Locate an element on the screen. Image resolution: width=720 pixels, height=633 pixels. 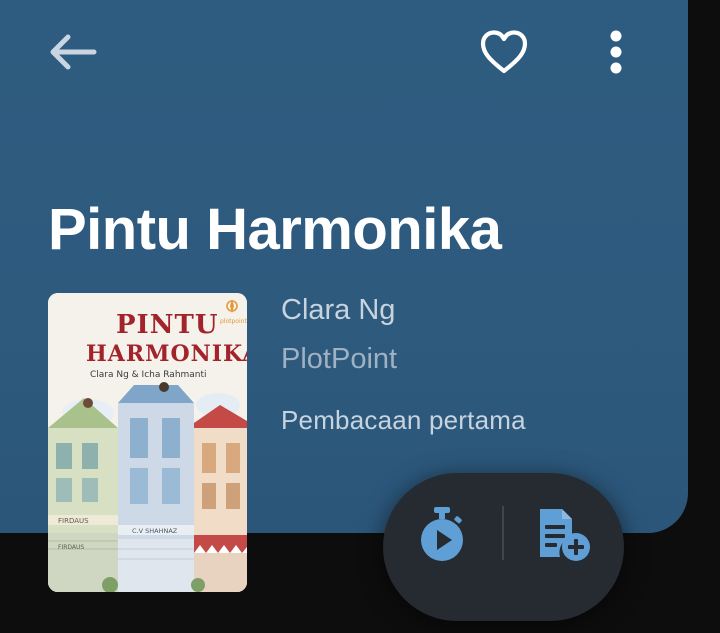
action-bar-divider is located at coordinates (503, 533).